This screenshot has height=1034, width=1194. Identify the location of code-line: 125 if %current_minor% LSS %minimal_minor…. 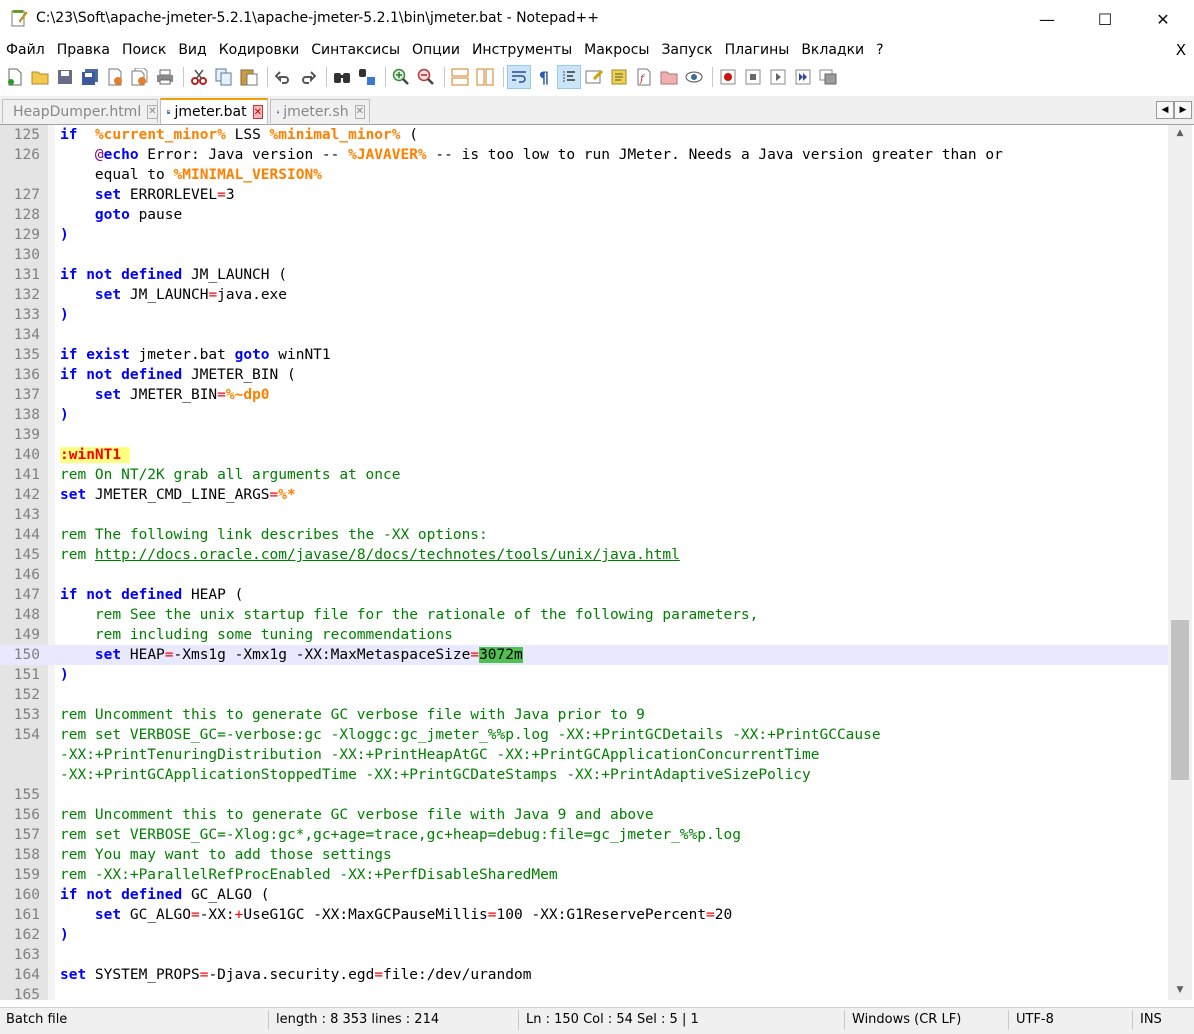
(584, 135).